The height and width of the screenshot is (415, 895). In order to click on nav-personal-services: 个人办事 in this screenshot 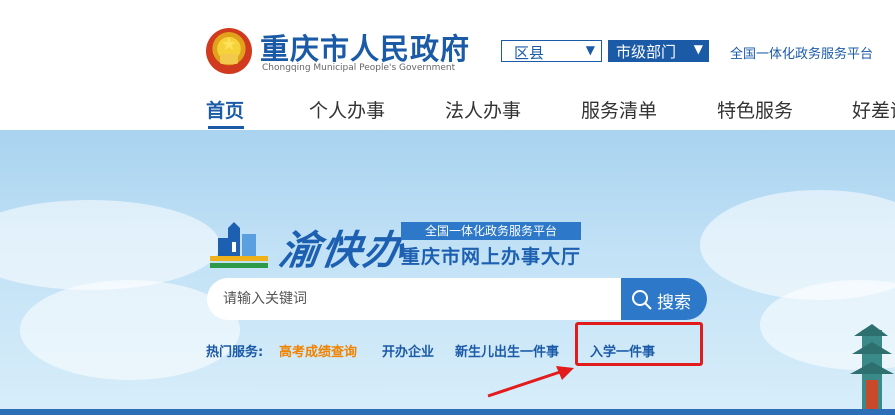, I will do `click(347, 109)`.